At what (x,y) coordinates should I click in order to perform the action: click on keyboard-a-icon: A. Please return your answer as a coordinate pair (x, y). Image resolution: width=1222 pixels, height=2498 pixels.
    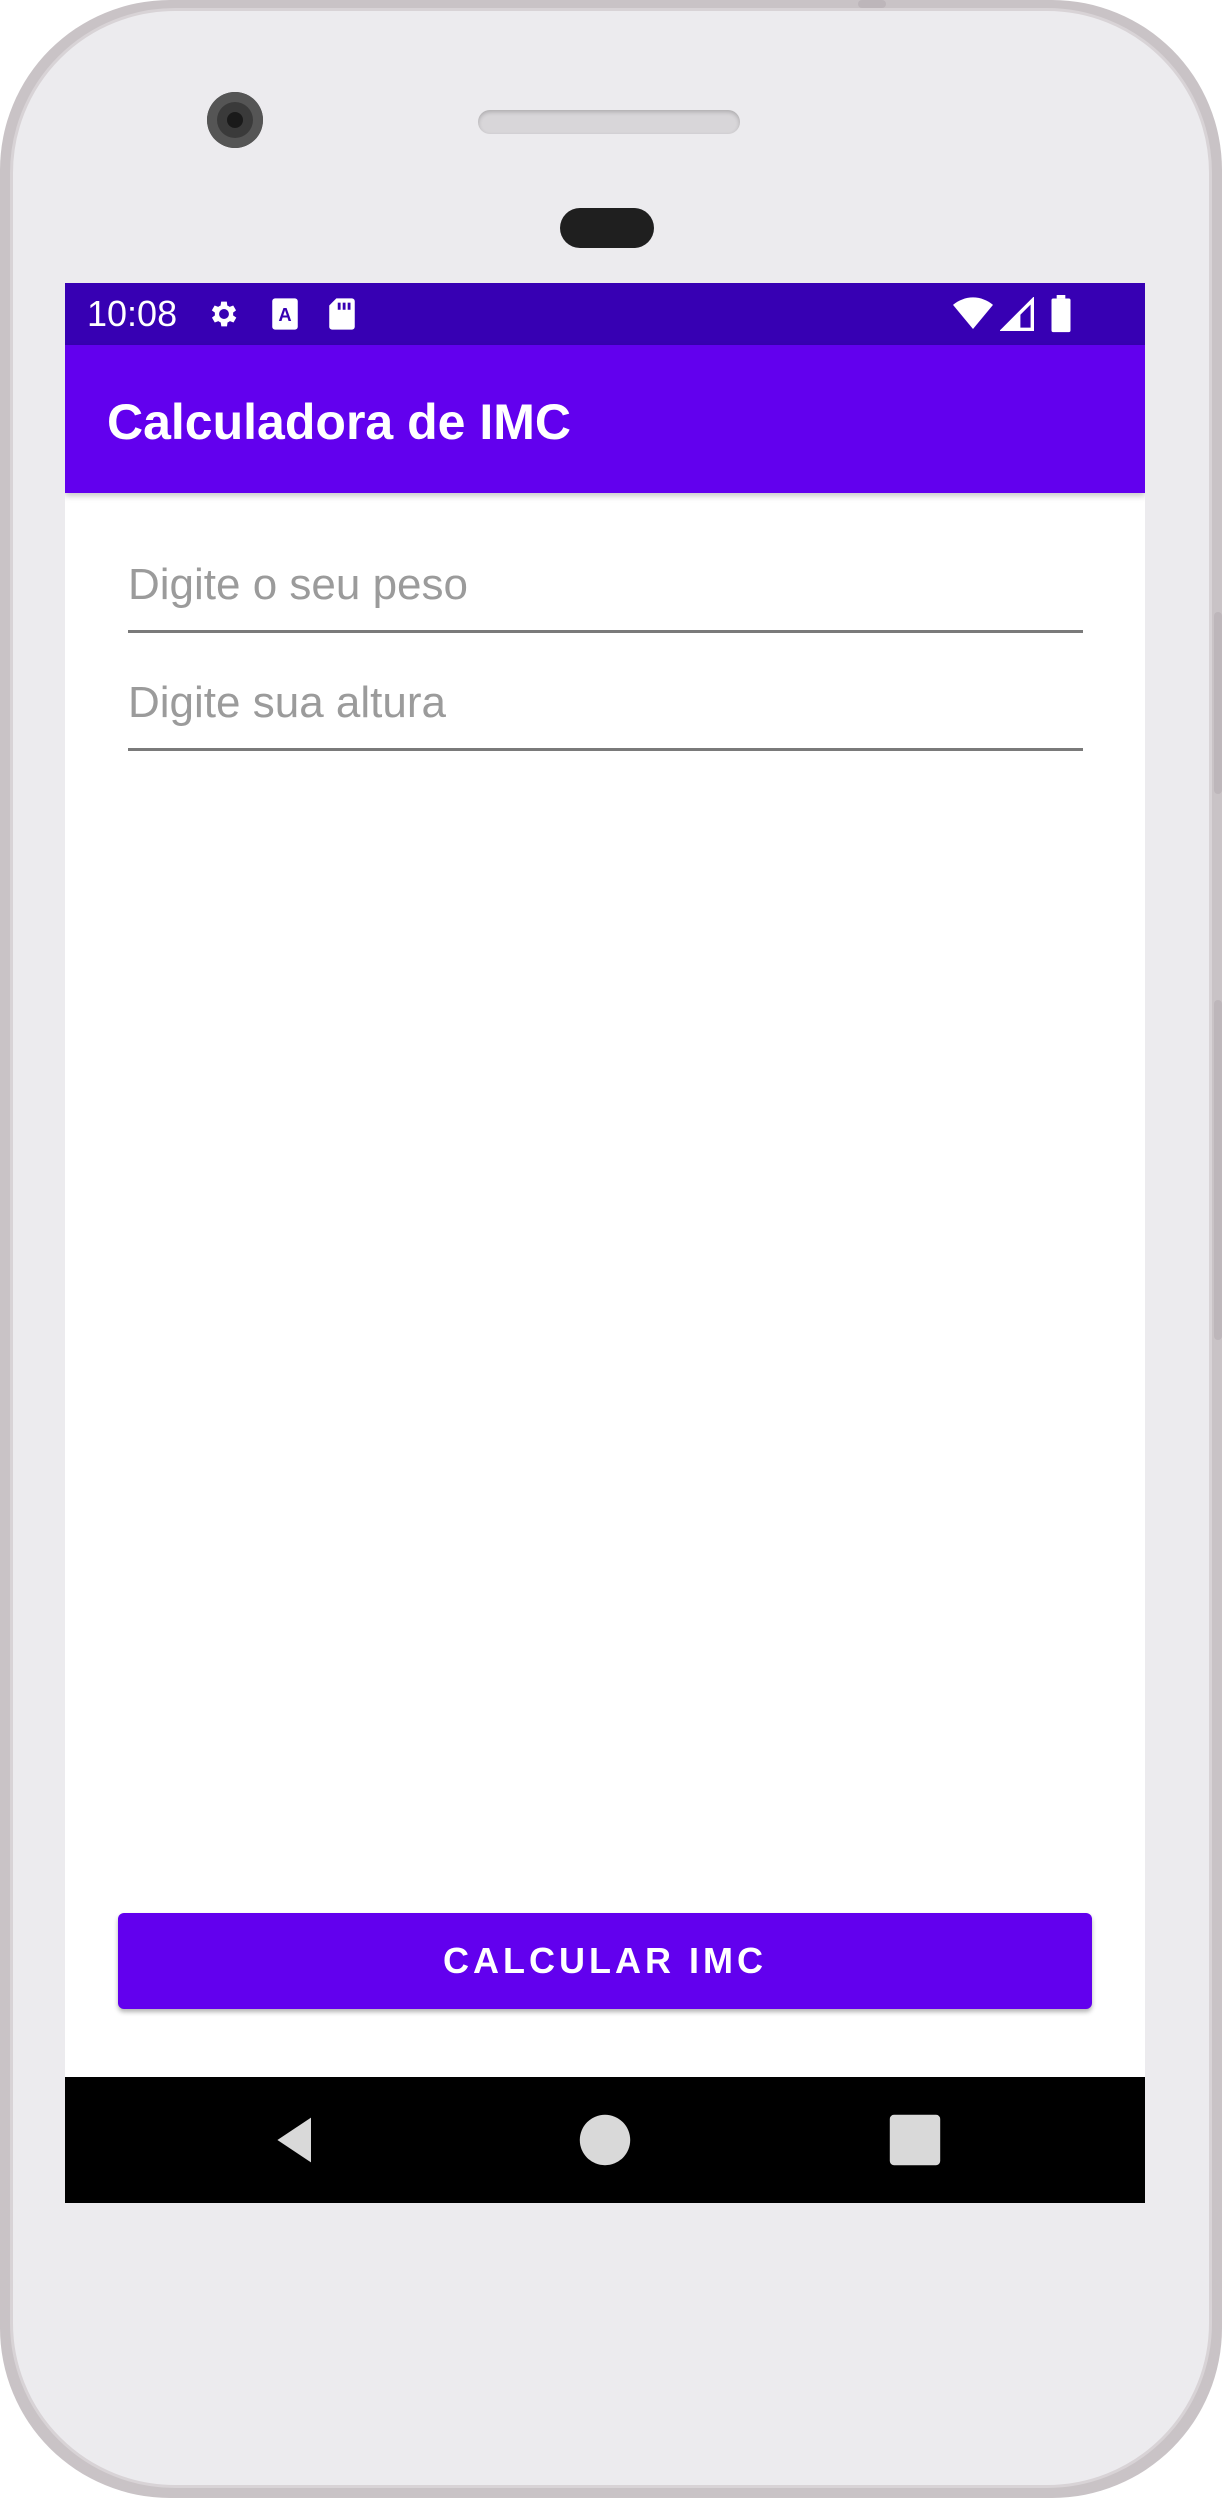
    Looking at the image, I should click on (285, 314).